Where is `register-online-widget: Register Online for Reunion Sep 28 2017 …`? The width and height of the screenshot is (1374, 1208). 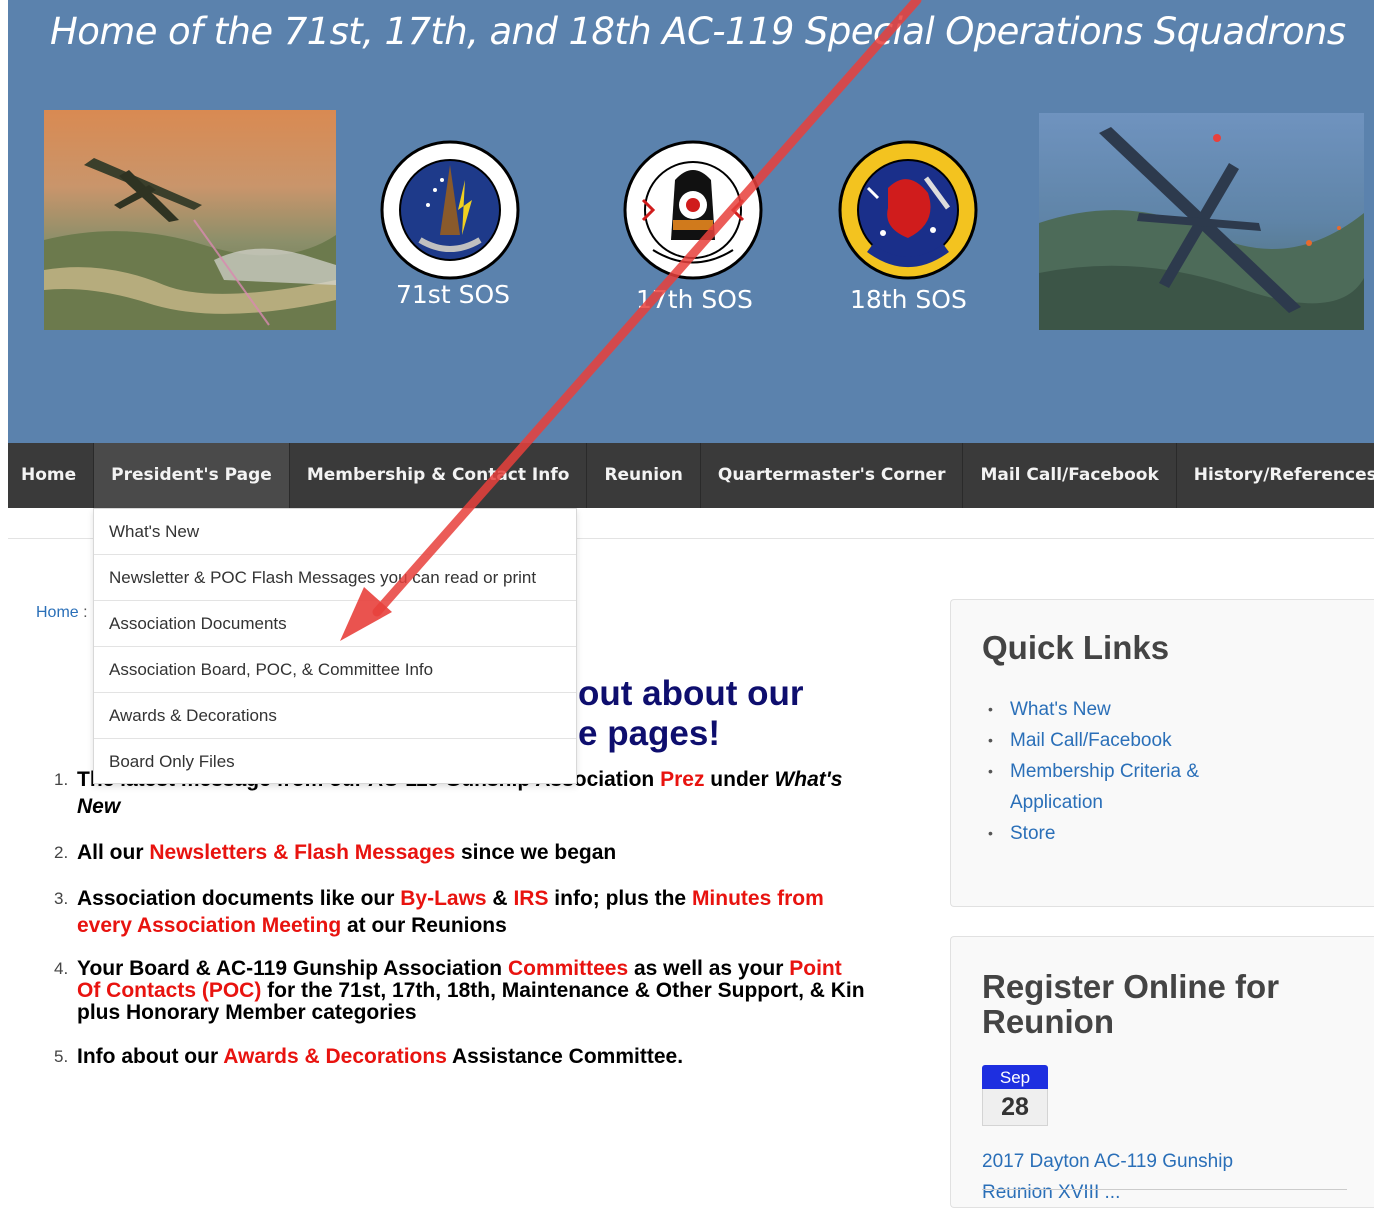 register-online-widget: Register Online for Reunion Sep 28 2017 … is located at coordinates (1162, 1072).